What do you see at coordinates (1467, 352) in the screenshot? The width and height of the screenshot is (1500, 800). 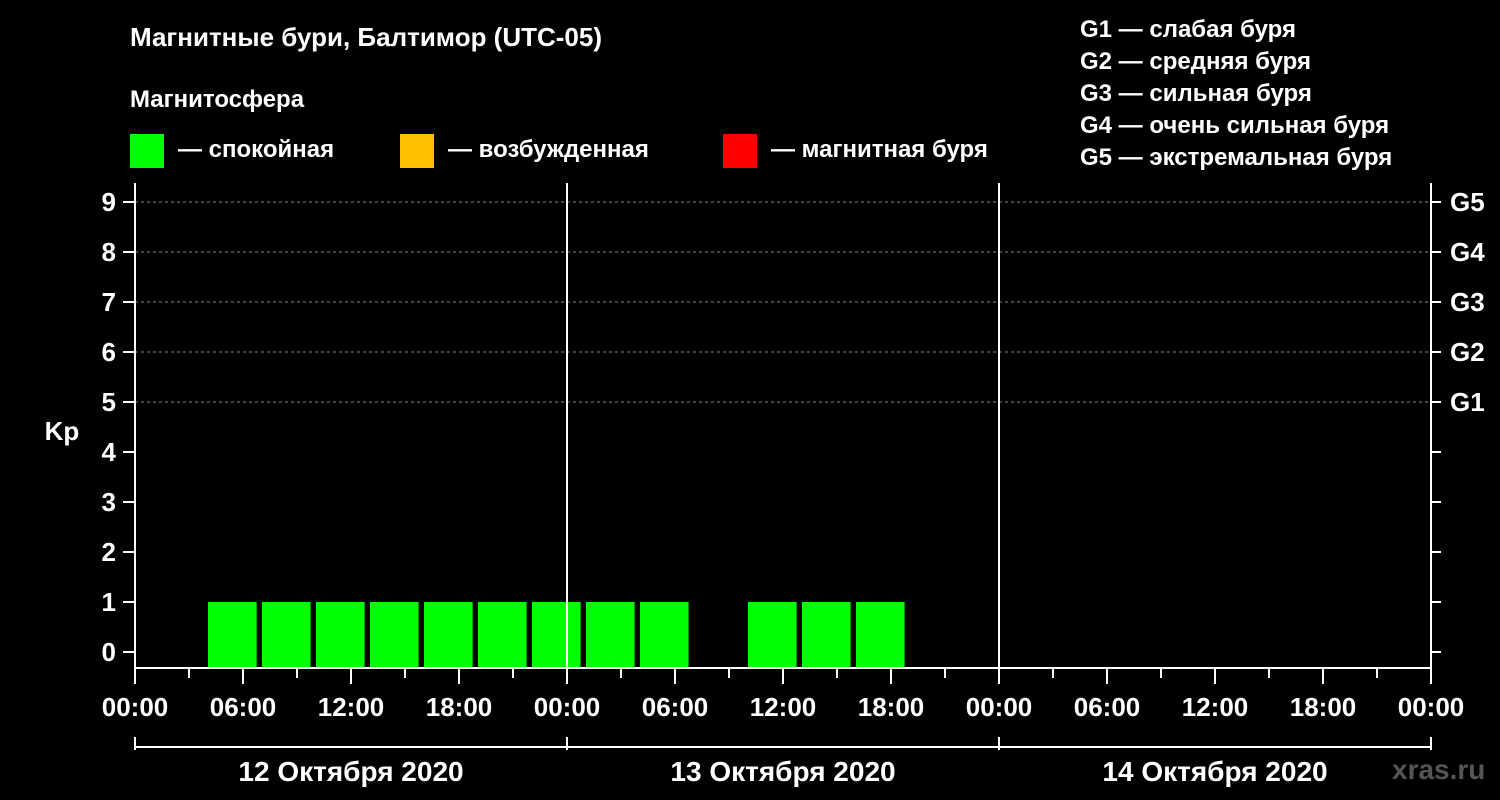 I see `g-level-label: G2` at bounding box center [1467, 352].